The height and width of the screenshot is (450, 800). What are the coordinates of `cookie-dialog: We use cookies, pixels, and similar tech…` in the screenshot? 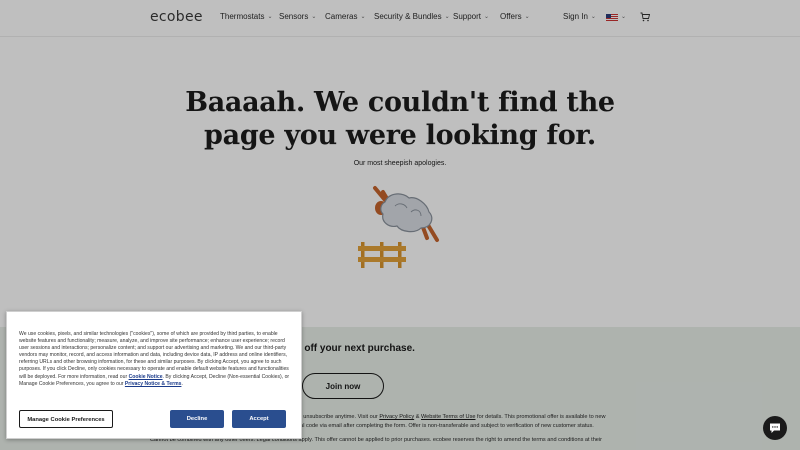 It's located at (154, 375).